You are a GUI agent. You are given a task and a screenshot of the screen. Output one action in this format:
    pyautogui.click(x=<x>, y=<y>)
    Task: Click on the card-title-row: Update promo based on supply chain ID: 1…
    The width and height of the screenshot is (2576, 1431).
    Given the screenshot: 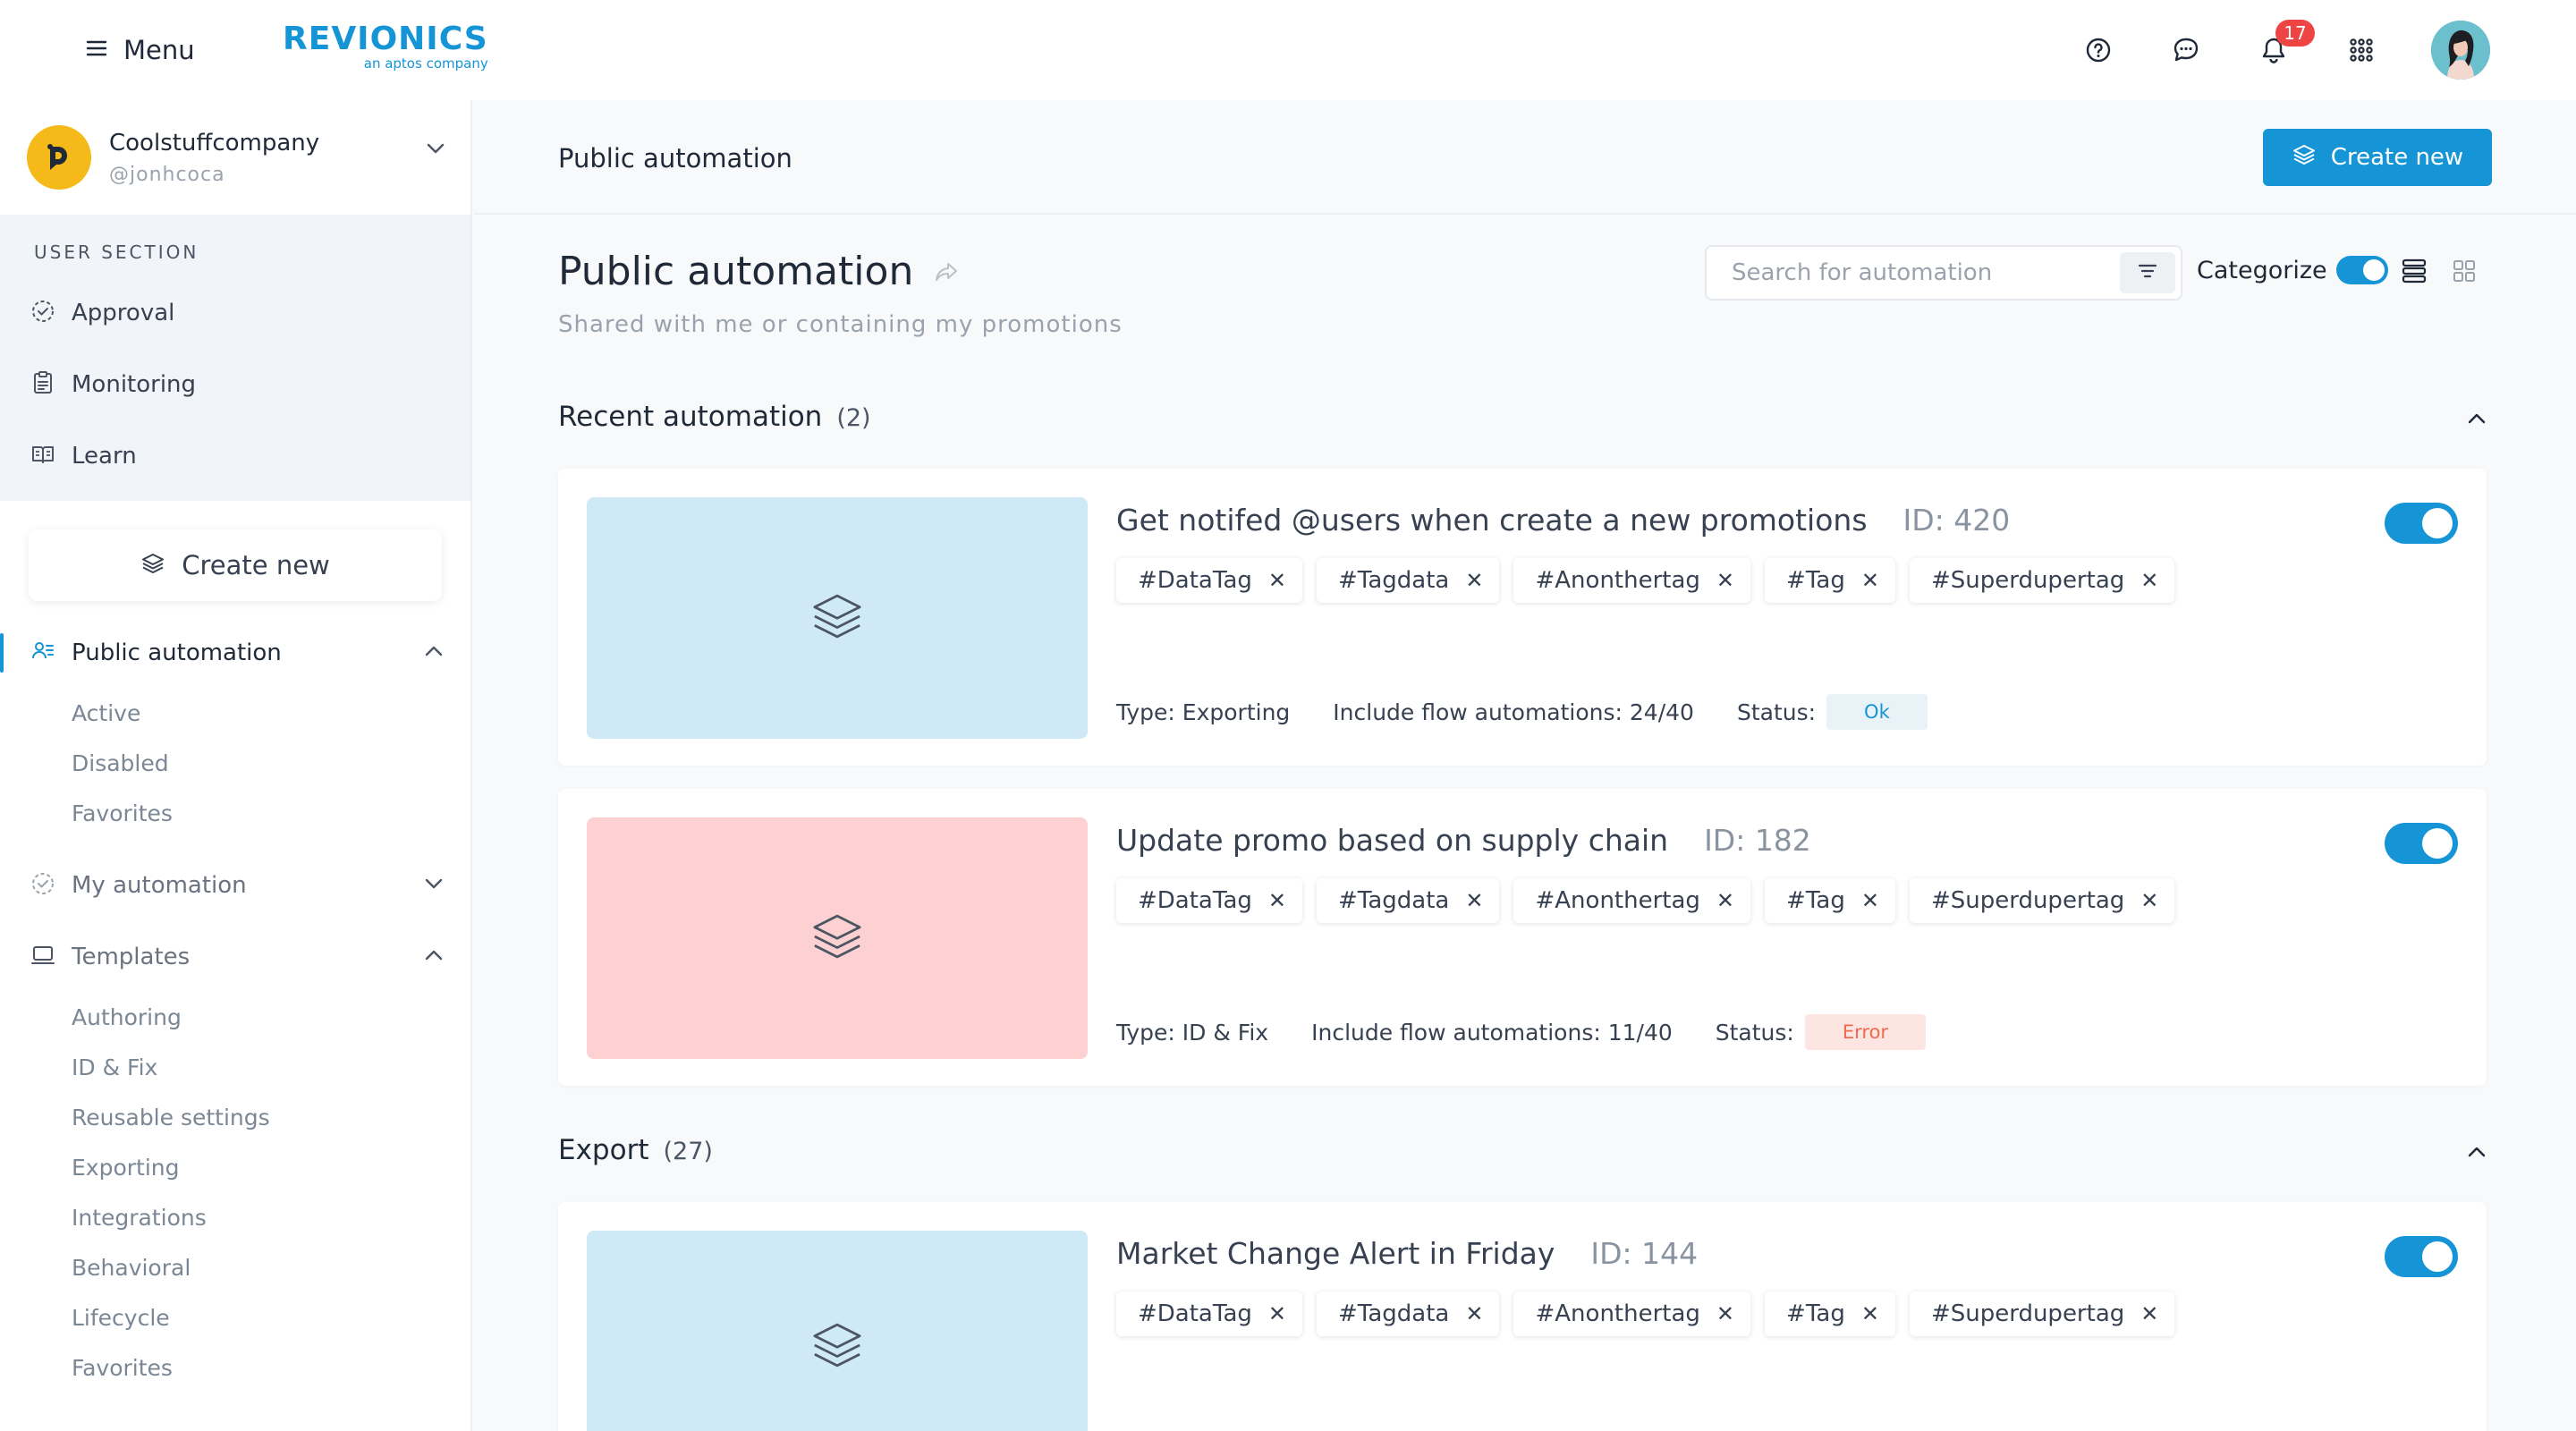 What is the action you would take?
    pyautogui.click(x=1463, y=841)
    